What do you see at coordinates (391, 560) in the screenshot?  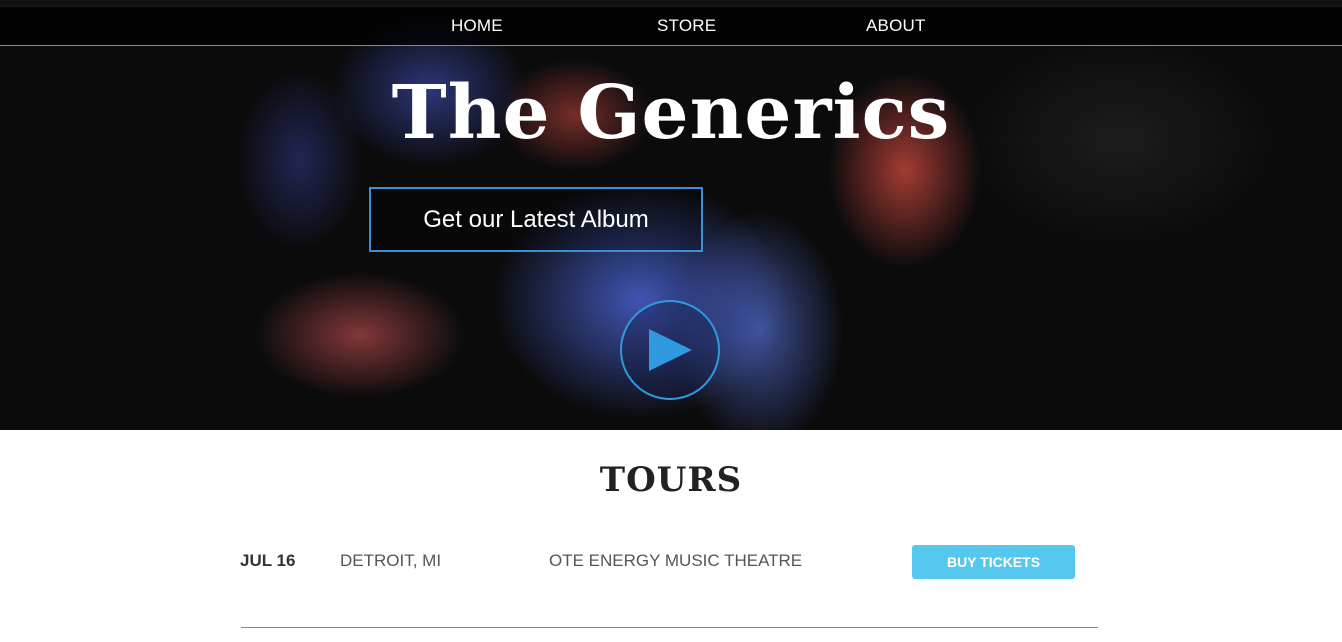 I see `tour-city: DETROIT, MI` at bounding box center [391, 560].